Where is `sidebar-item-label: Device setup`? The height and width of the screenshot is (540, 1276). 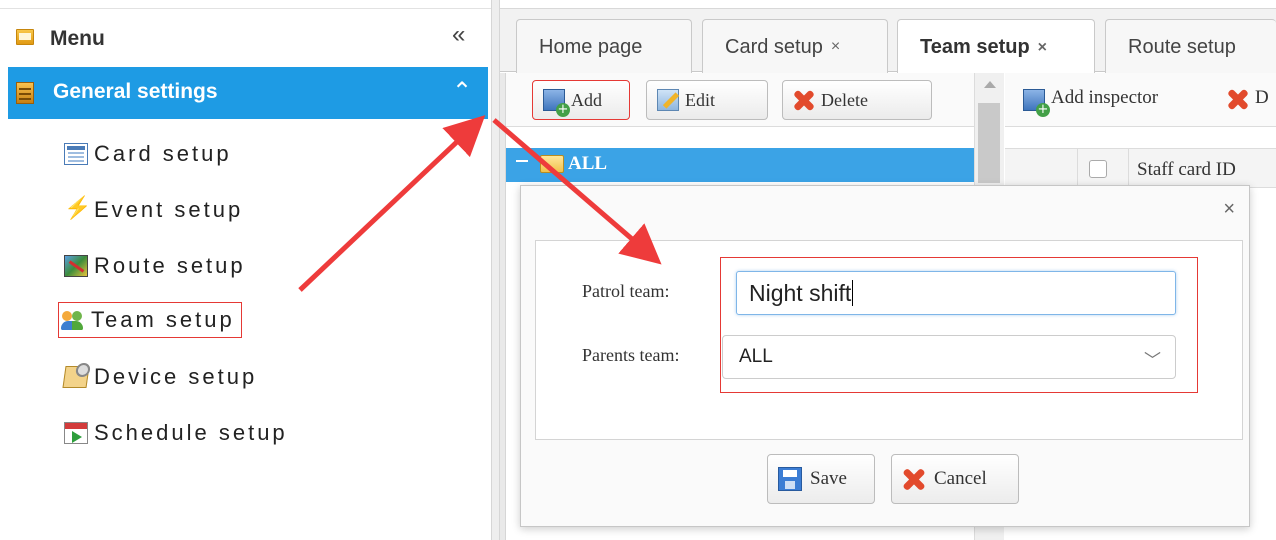 sidebar-item-label: Device setup is located at coordinates (176, 376).